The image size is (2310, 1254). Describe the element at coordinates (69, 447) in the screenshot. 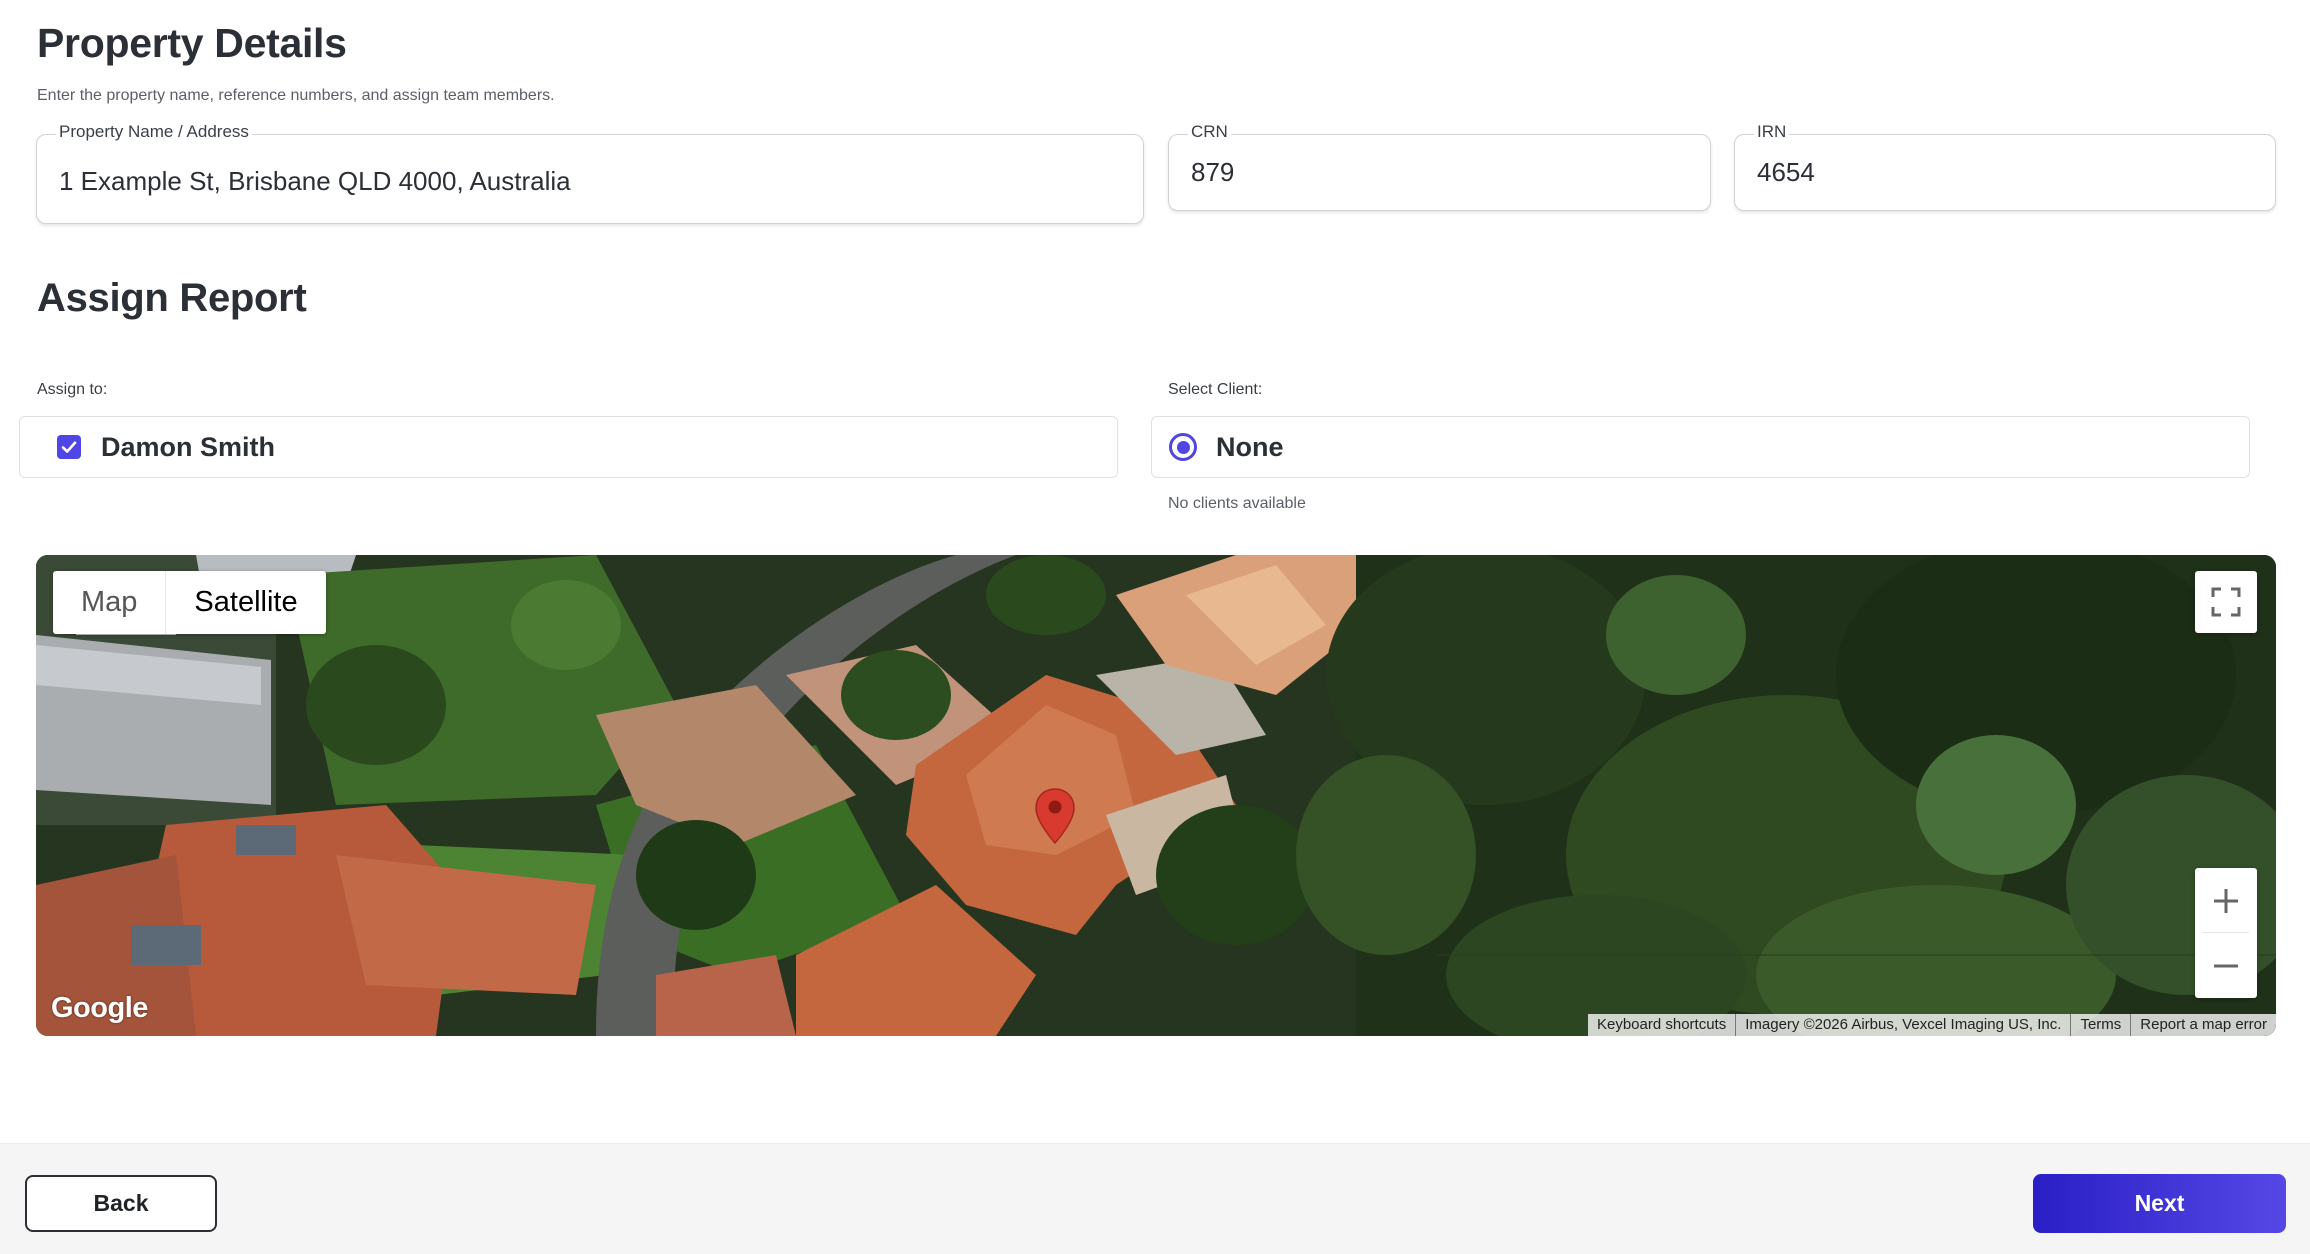

I see `checkbox-checked-icon` at that location.